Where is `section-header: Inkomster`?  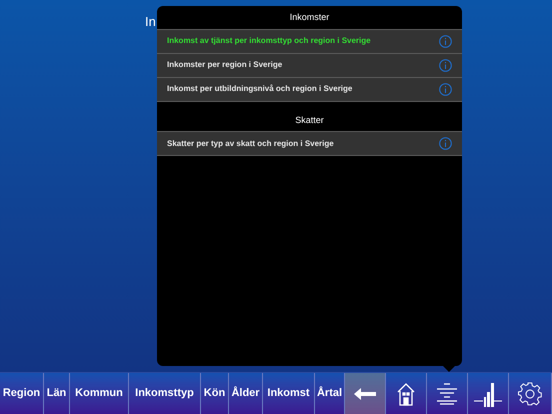
section-header: Inkomster is located at coordinates (310, 17).